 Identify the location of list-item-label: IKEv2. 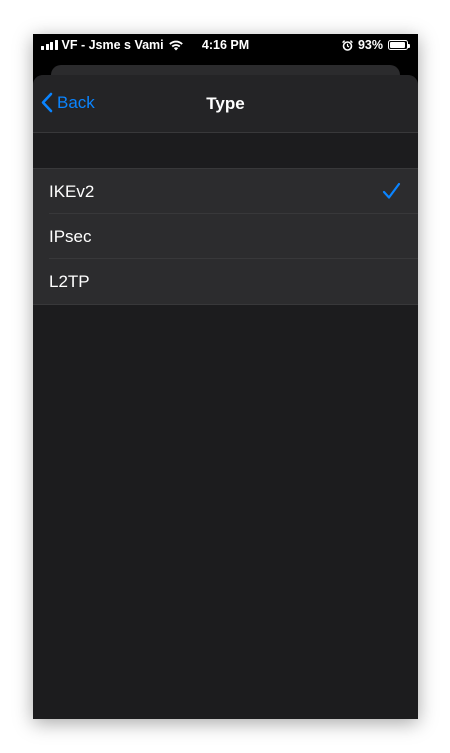
(72, 191).